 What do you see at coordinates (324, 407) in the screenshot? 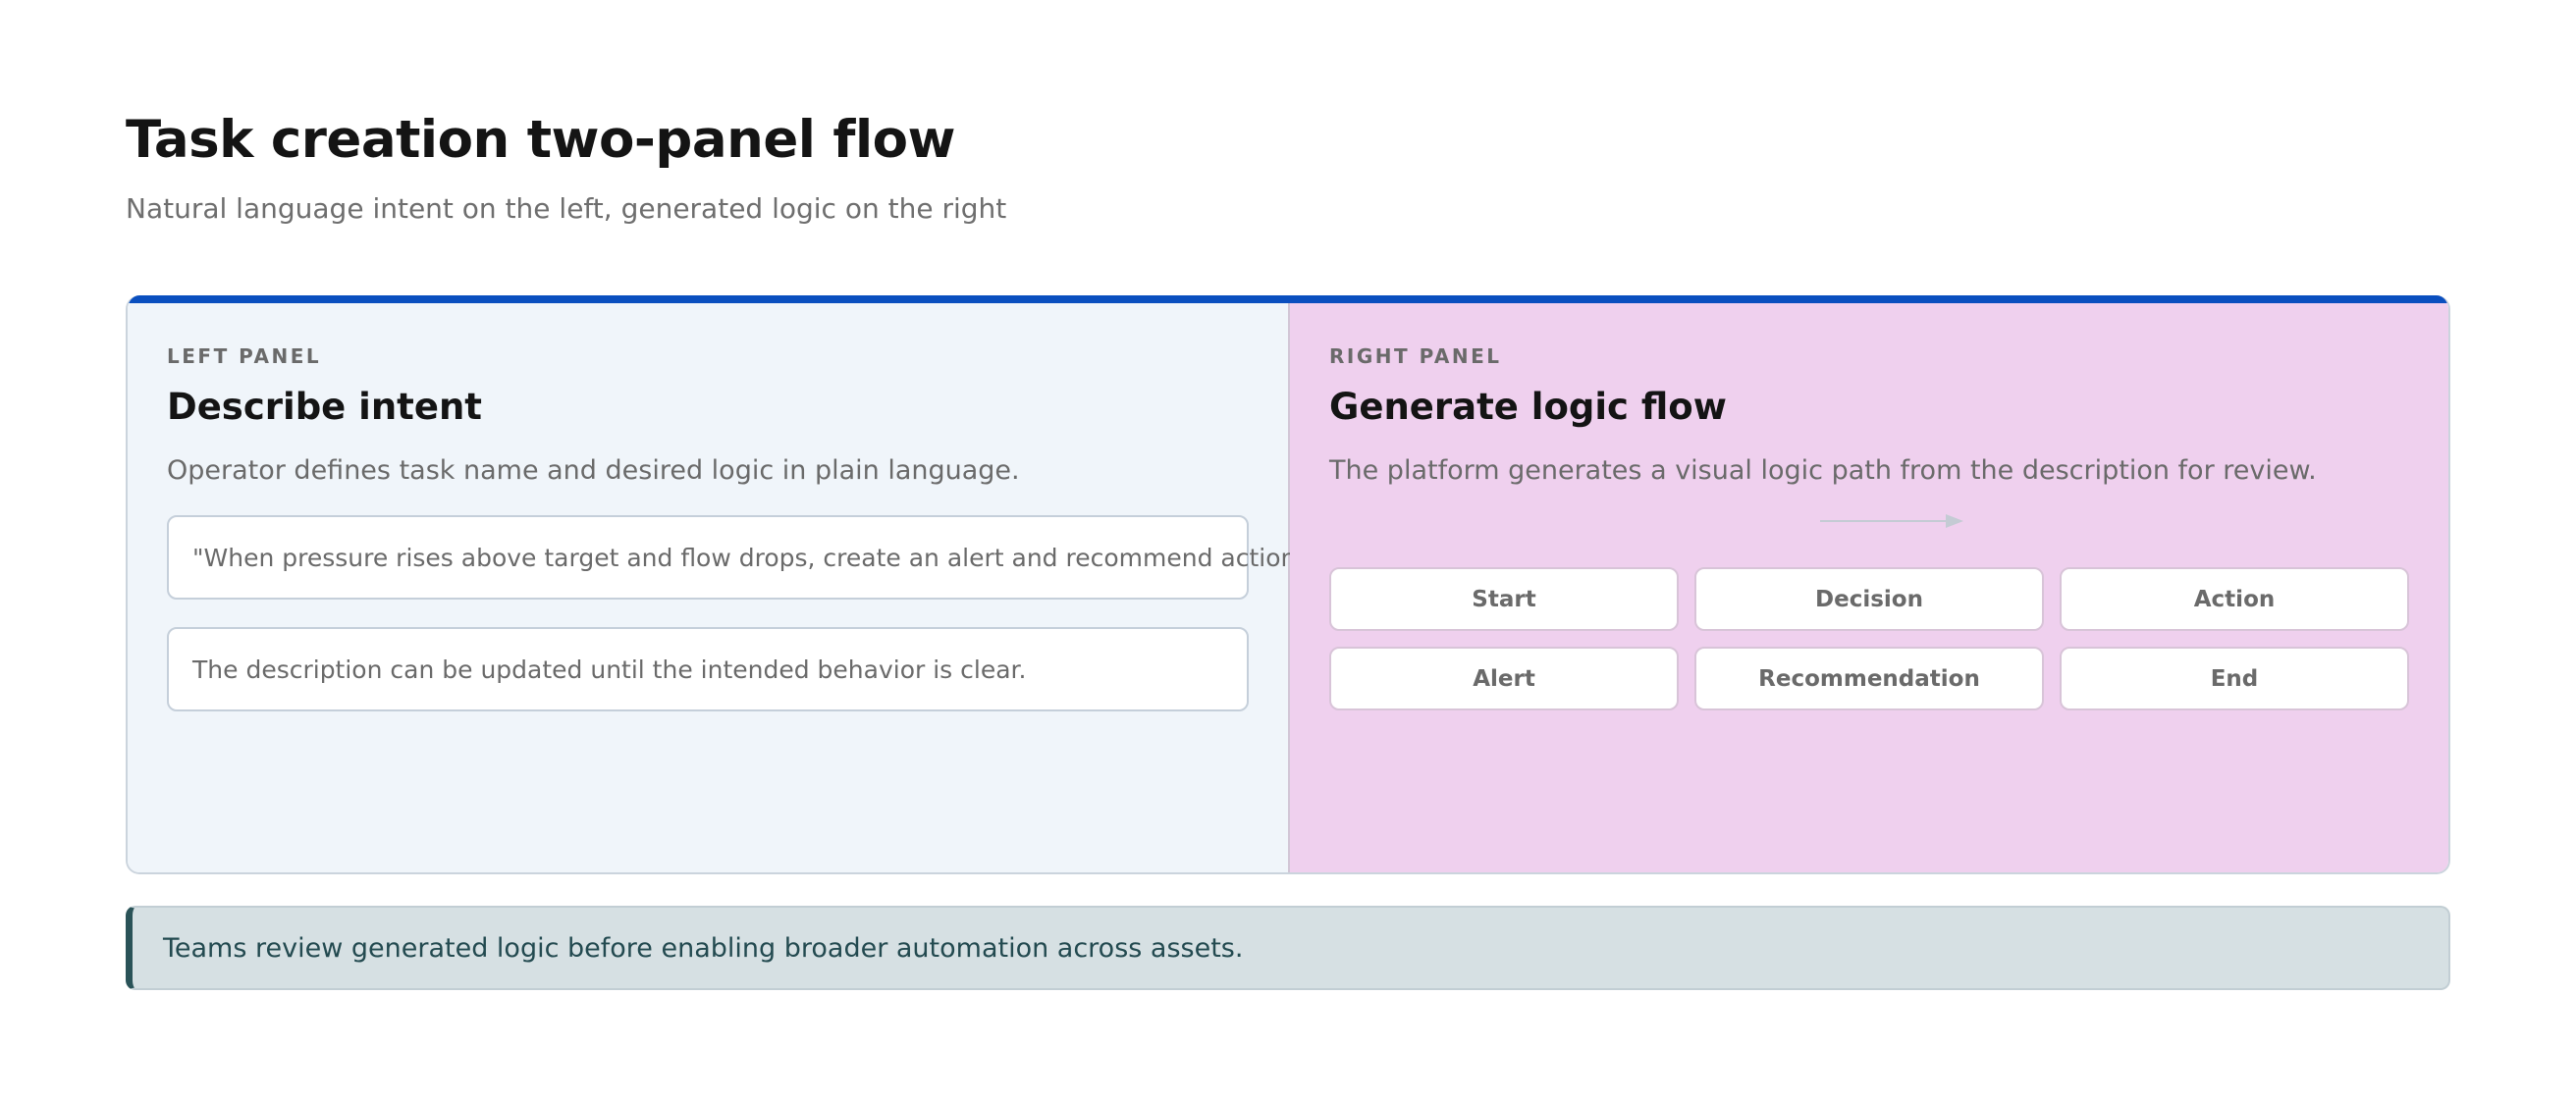
I see `left-panel-heading: Describe intent` at bounding box center [324, 407].